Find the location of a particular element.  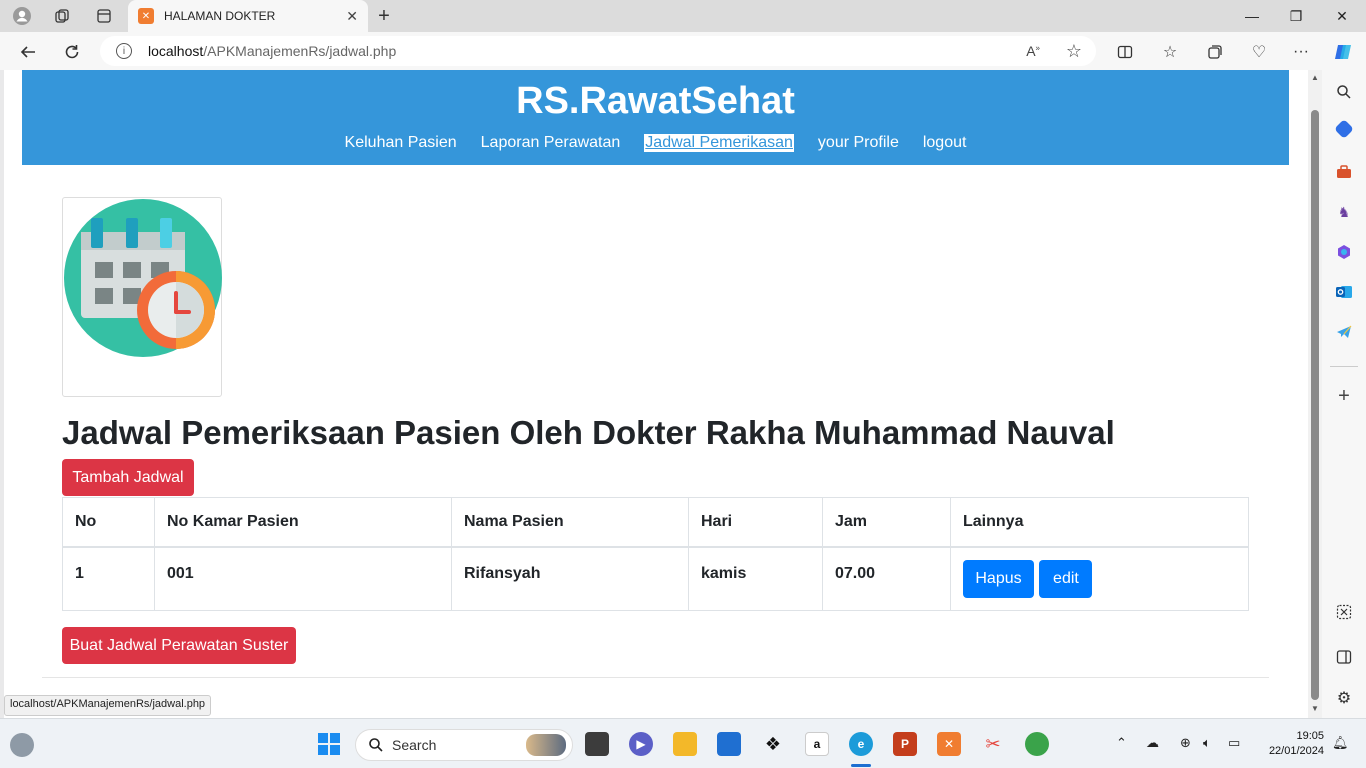

cell-actions: Hapus edit is located at coordinates (1099, 578).